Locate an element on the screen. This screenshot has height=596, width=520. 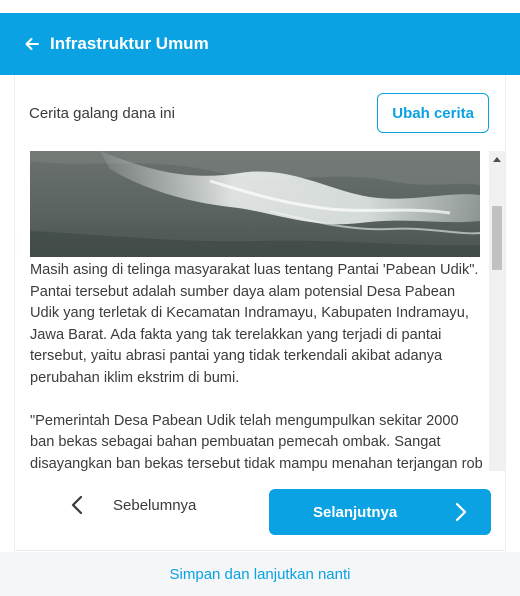
footer: Simpan dan lanjutkan nanti is located at coordinates (260, 574).